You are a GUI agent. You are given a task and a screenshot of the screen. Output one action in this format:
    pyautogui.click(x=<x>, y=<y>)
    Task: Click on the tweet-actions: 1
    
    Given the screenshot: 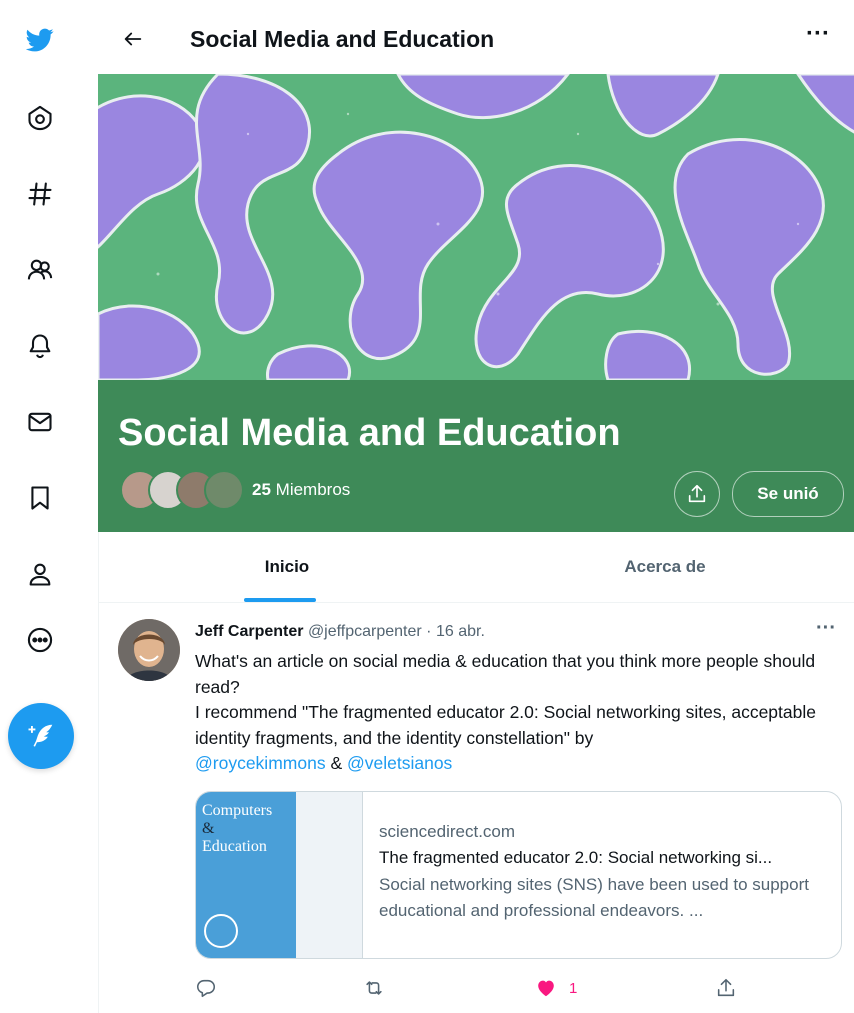 What is the action you would take?
    pyautogui.click(x=517, y=988)
    